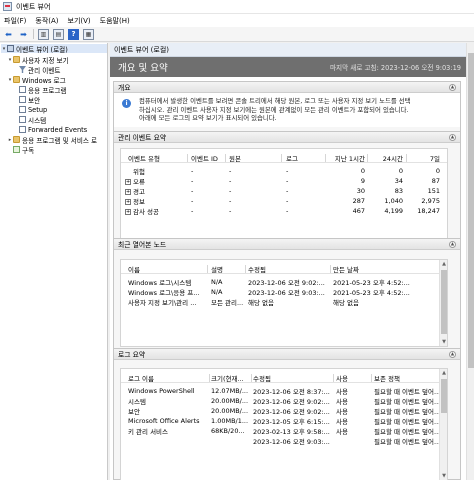  I want to click on log-summary-scrollbar: ▲ ▼, so click(443, 424).